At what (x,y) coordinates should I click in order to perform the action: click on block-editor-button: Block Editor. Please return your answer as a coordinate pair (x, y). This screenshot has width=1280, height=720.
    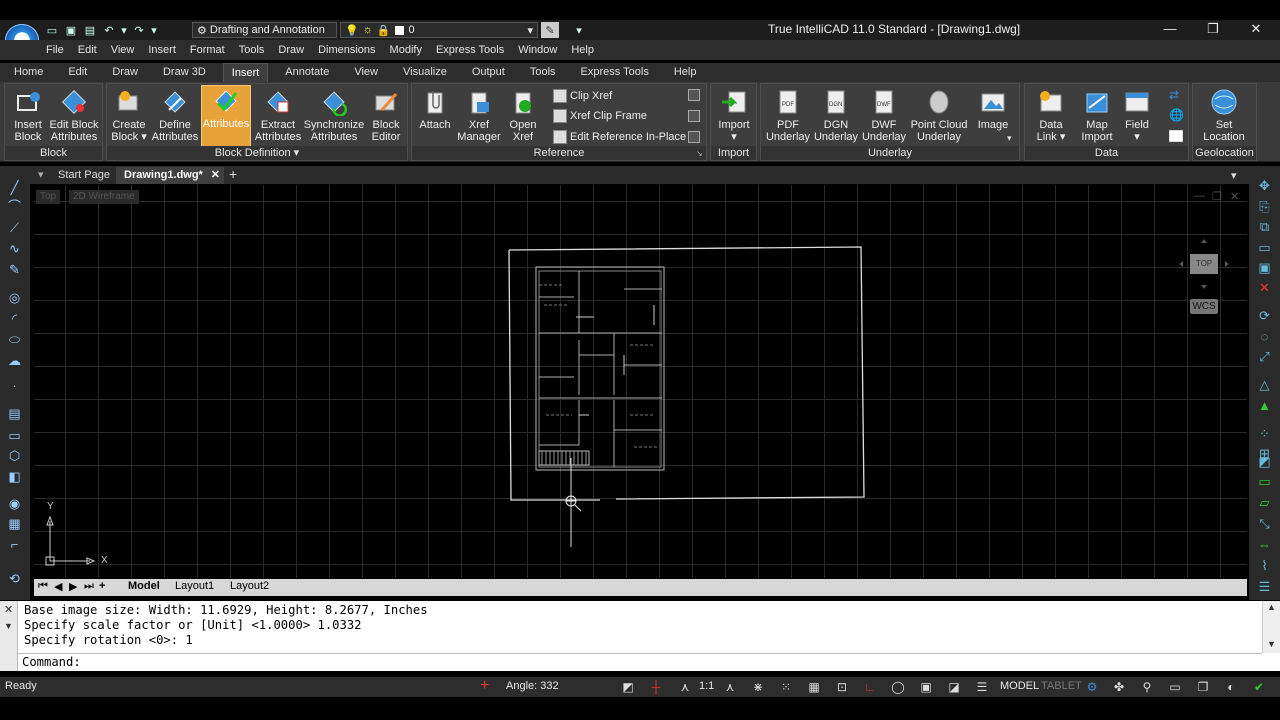
    Looking at the image, I should click on (386, 115).